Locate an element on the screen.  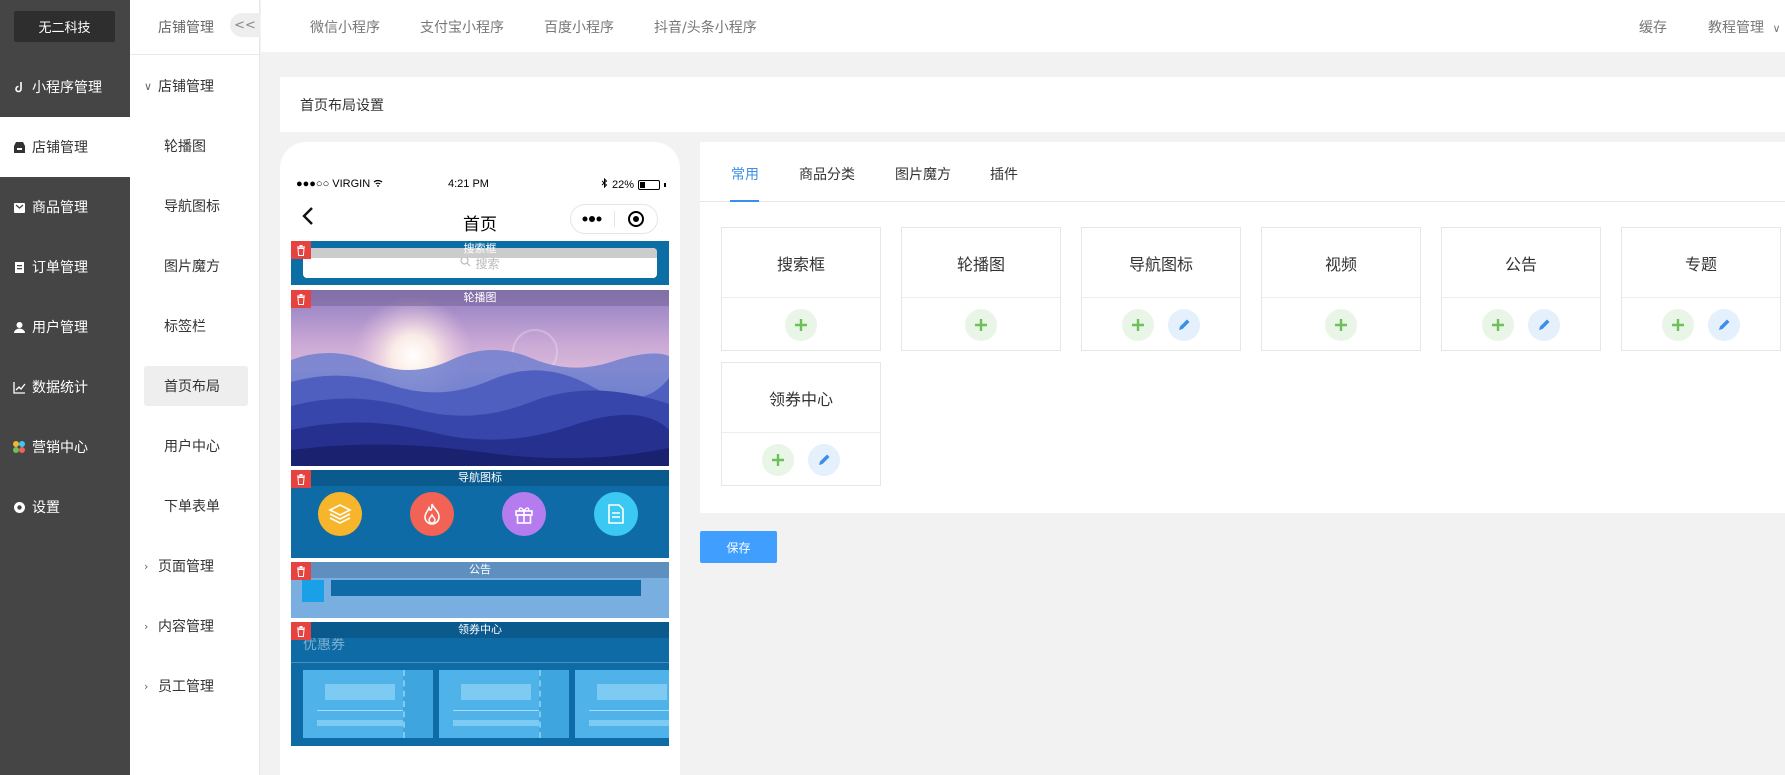
notice-icon-block is located at coordinates (313, 591).